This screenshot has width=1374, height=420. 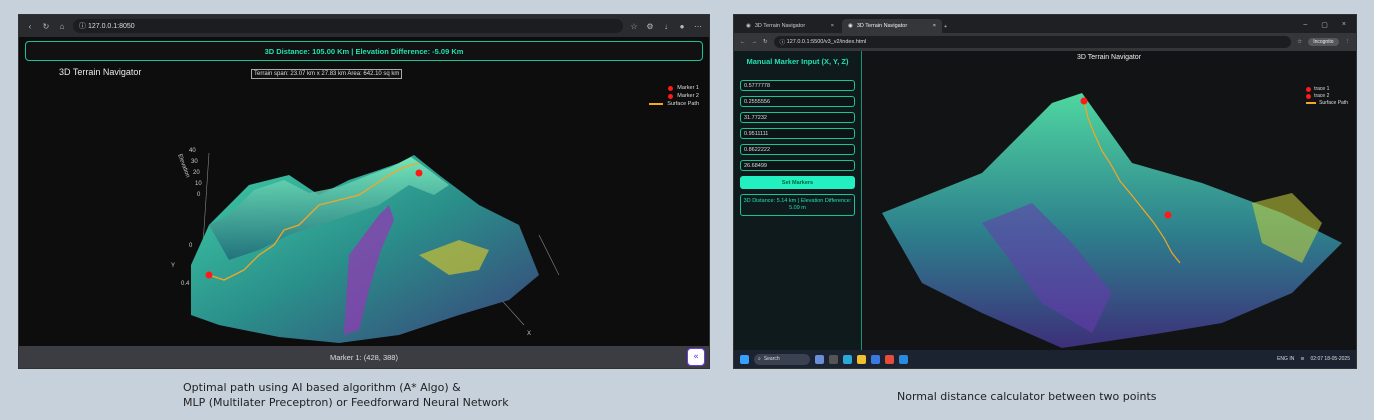 I want to click on sidebar-title: Manual Marker Input (X, Y, Z), so click(x=797, y=61).